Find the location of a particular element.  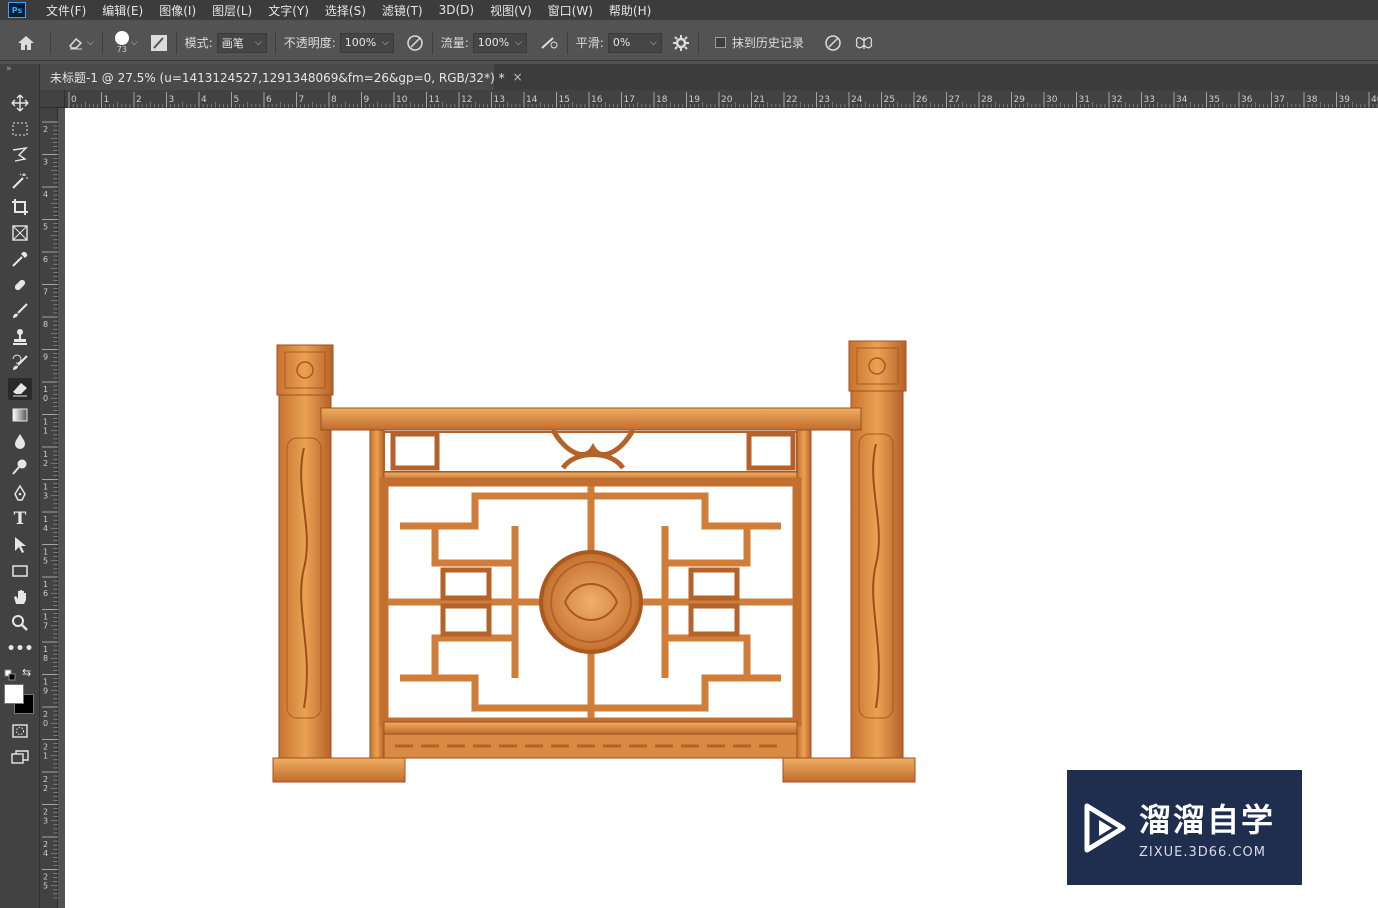

brush-tool is located at coordinates (20, 311).